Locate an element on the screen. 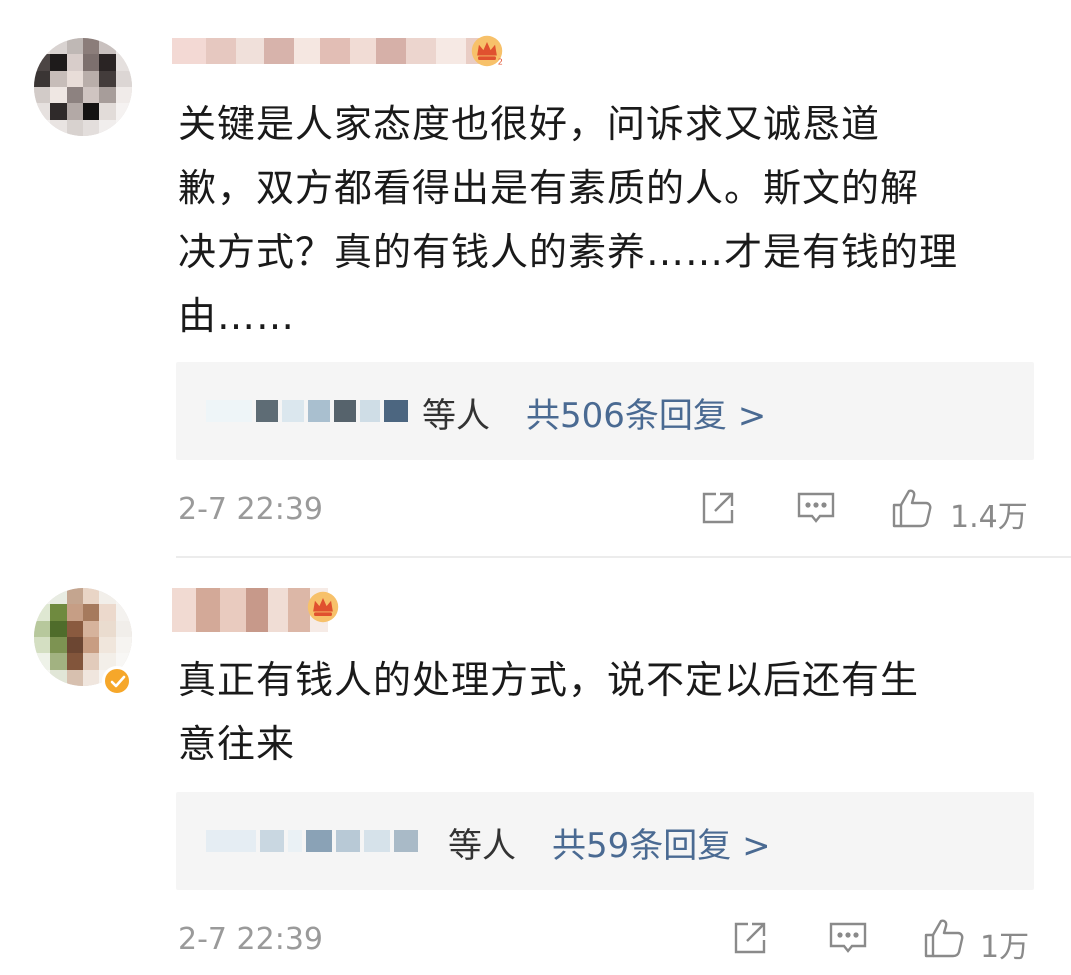 The height and width of the screenshot is (975, 1071). comment-line: 意往来 is located at coordinates (237, 744).